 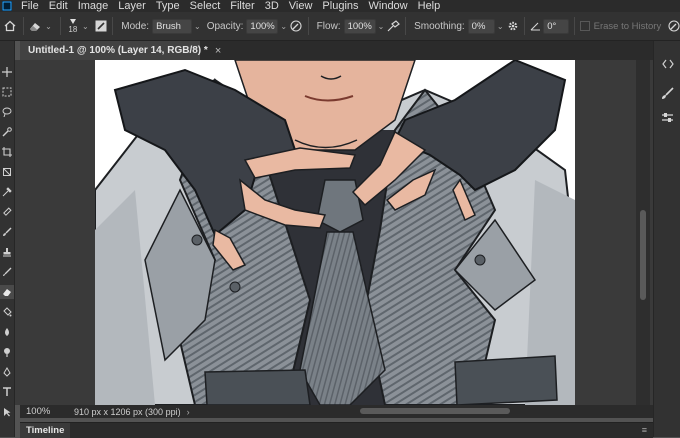 What do you see at coordinates (7, 72) in the screenshot?
I see `move-tool-icon` at bounding box center [7, 72].